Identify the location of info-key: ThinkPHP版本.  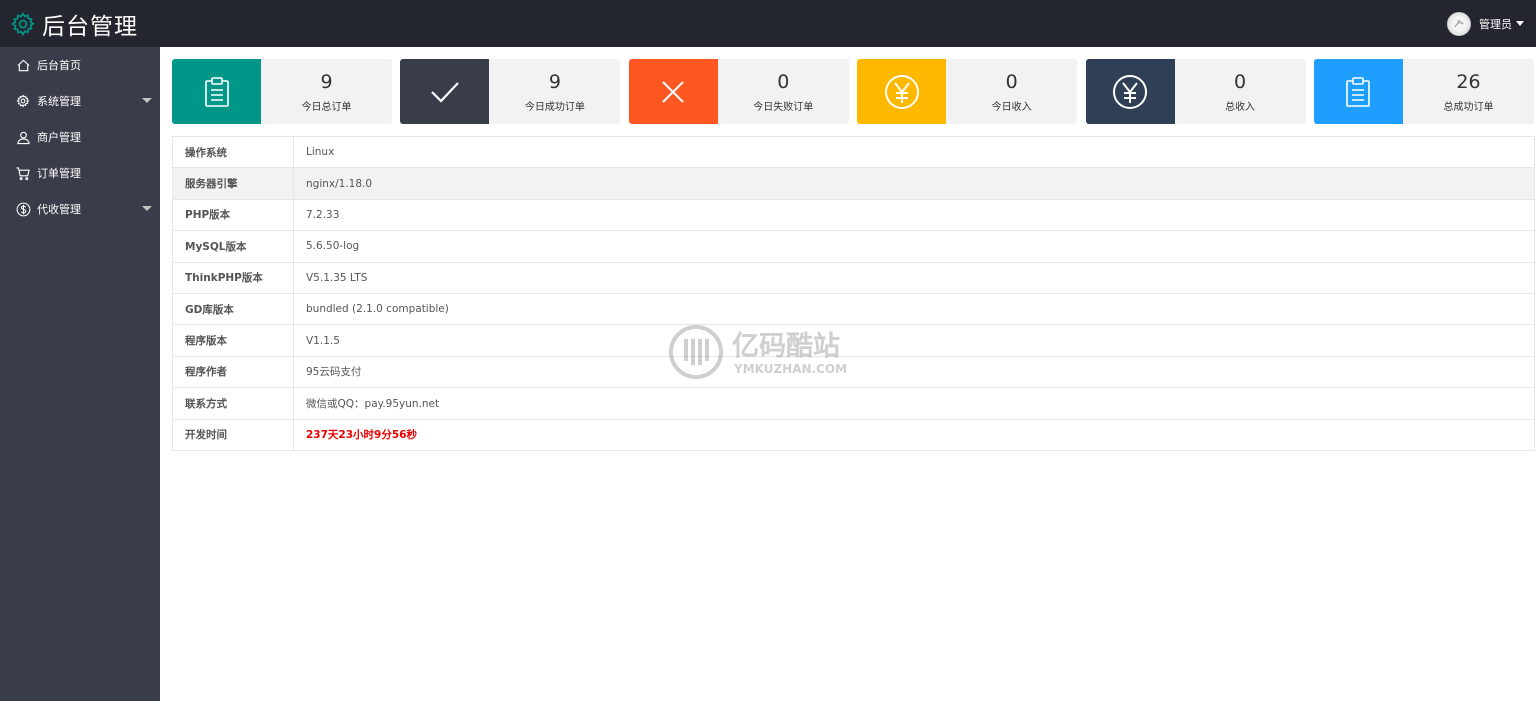
(233, 277).